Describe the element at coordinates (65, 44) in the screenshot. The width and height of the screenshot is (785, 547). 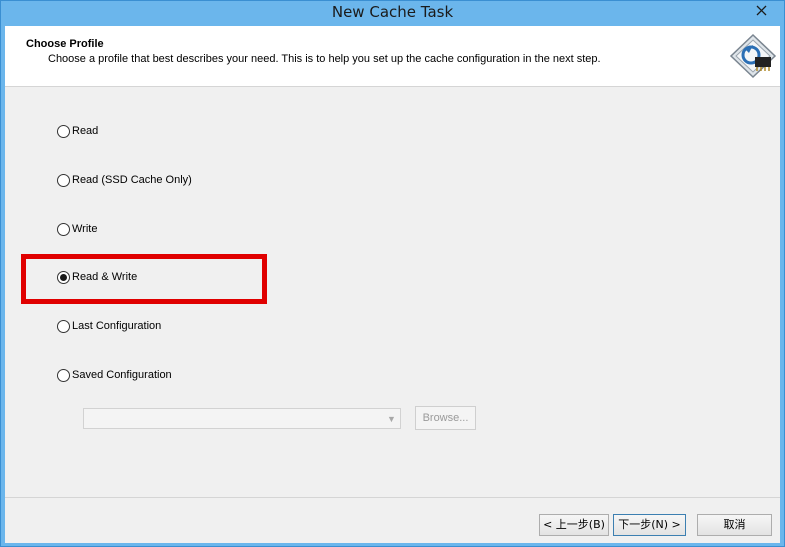
I see `page-title: Choose Profile` at that location.